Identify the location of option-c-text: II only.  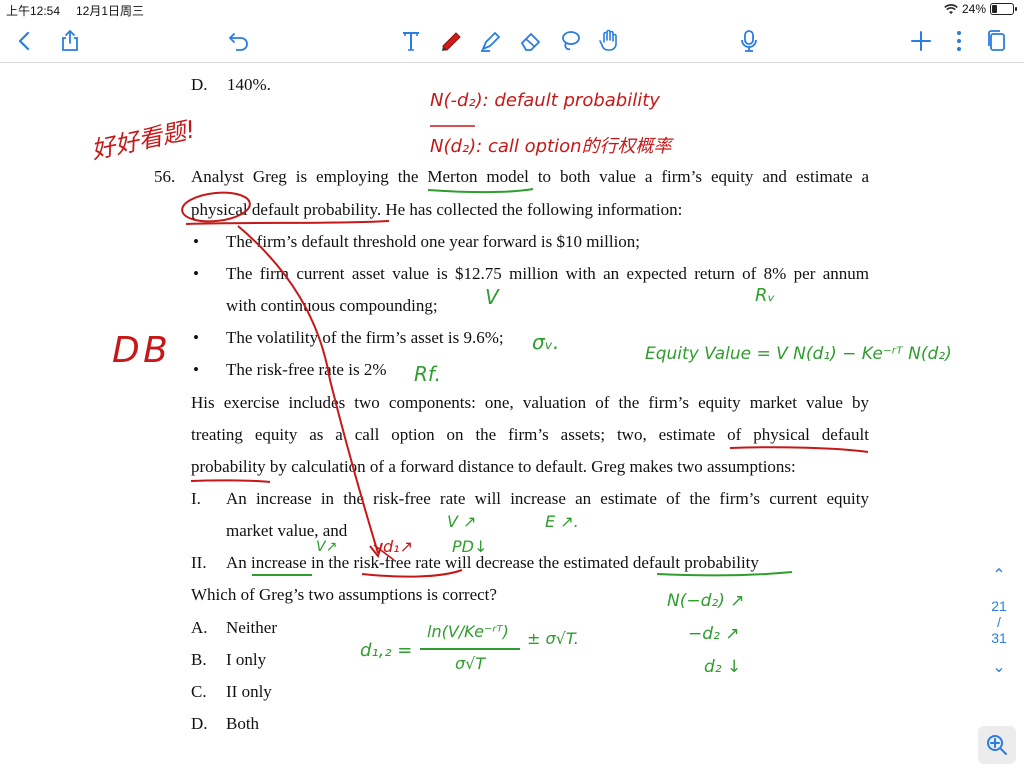
(249, 691).